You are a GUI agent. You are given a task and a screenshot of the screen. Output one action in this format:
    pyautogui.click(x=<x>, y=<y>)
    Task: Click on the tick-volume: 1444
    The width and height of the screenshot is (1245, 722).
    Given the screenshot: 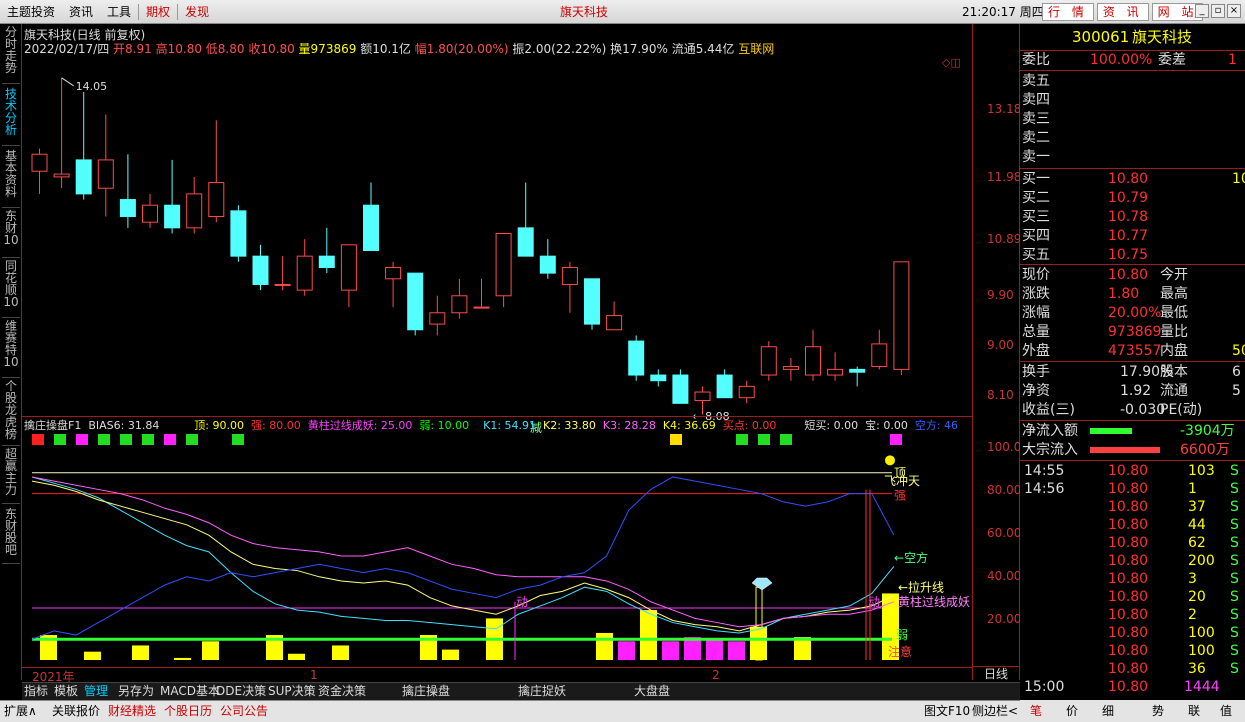 What is the action you would take?
    pyautogui.click(x=1202, y=687)
    